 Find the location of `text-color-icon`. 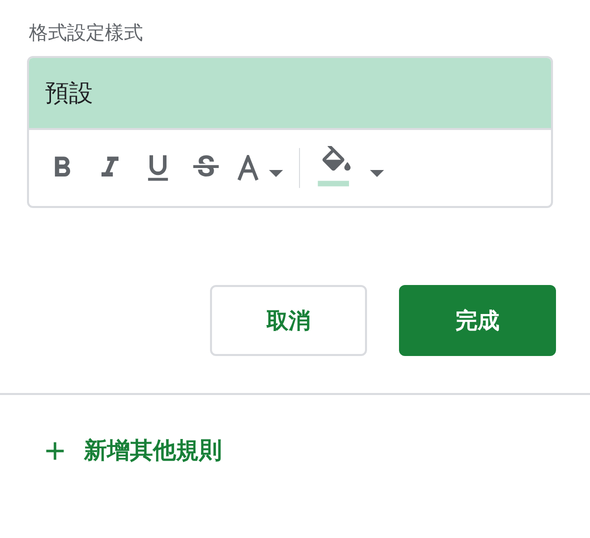

text-color-icon is located at coordinates (248, 168).